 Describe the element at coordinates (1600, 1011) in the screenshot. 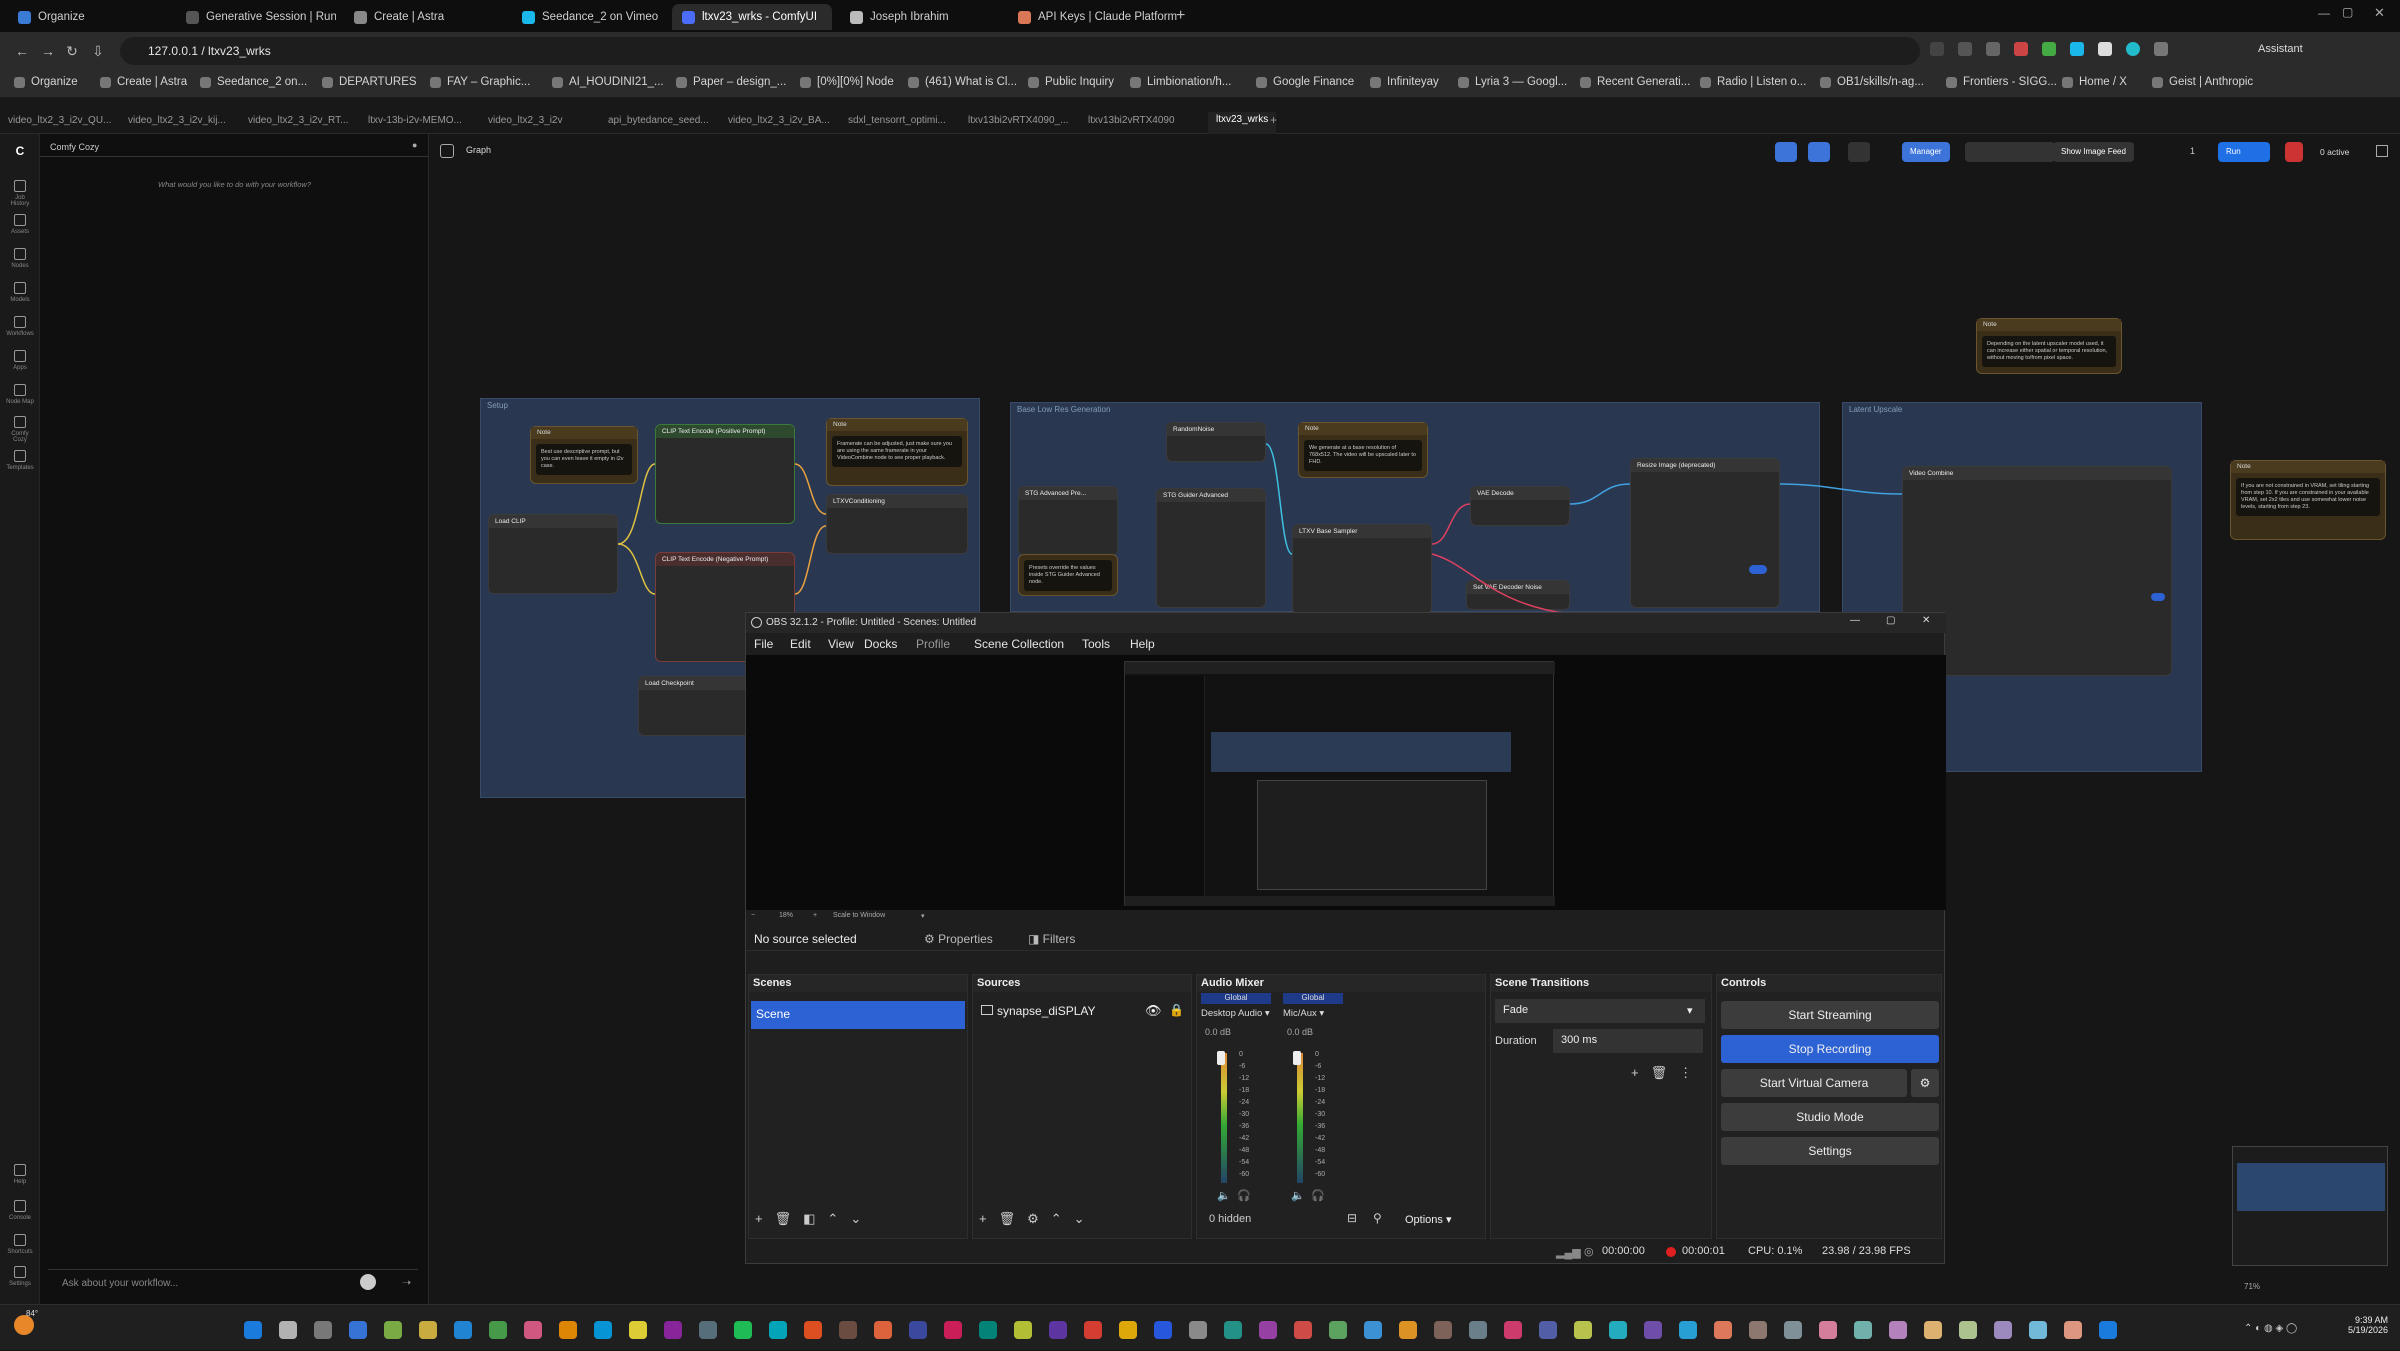

I see `transition-select: Fade ▾` at that location.